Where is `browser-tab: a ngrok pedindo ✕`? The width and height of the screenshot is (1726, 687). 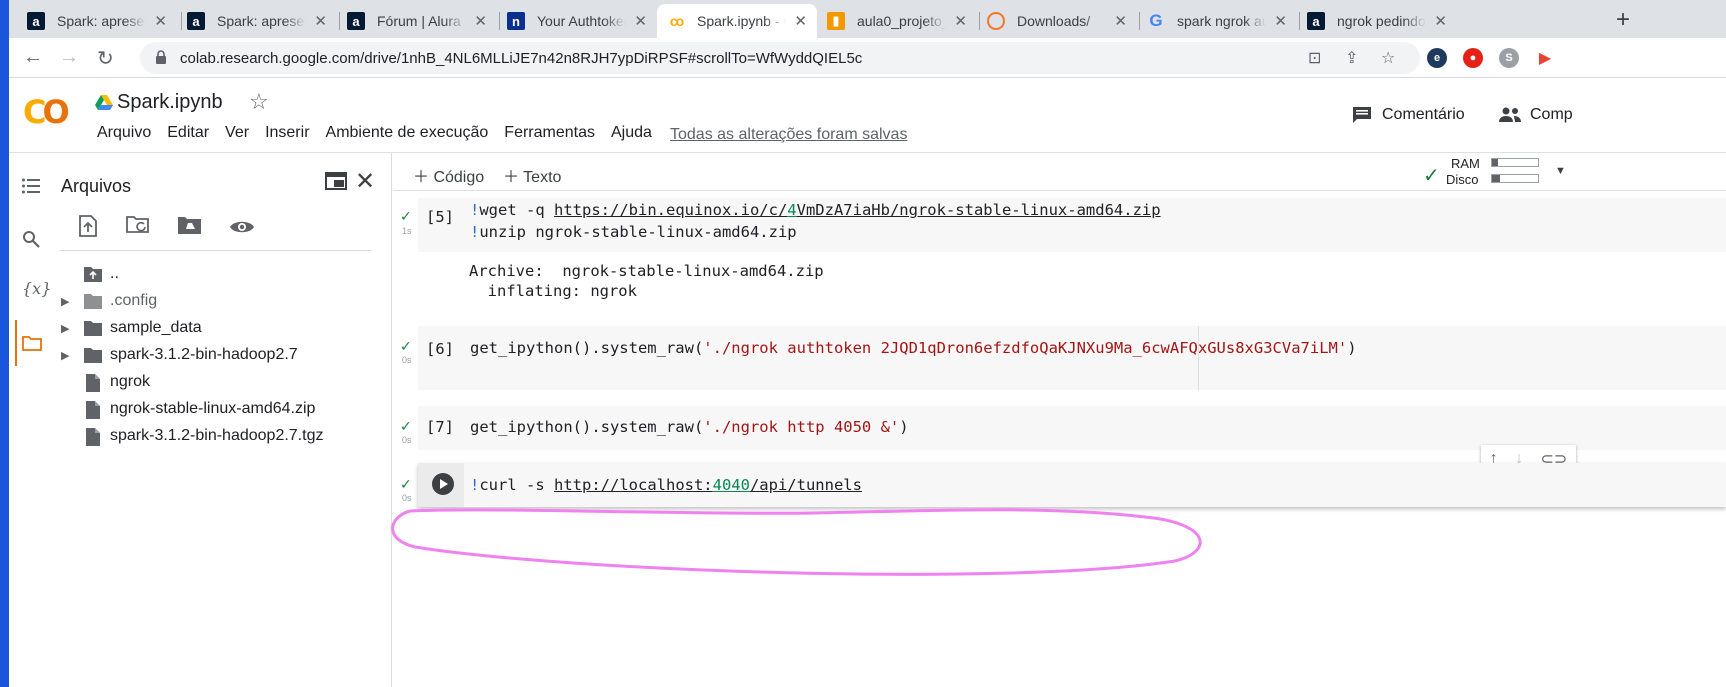
browser-tab: a ngrok pedindo ✕ is located at coordinates (1377, 21).